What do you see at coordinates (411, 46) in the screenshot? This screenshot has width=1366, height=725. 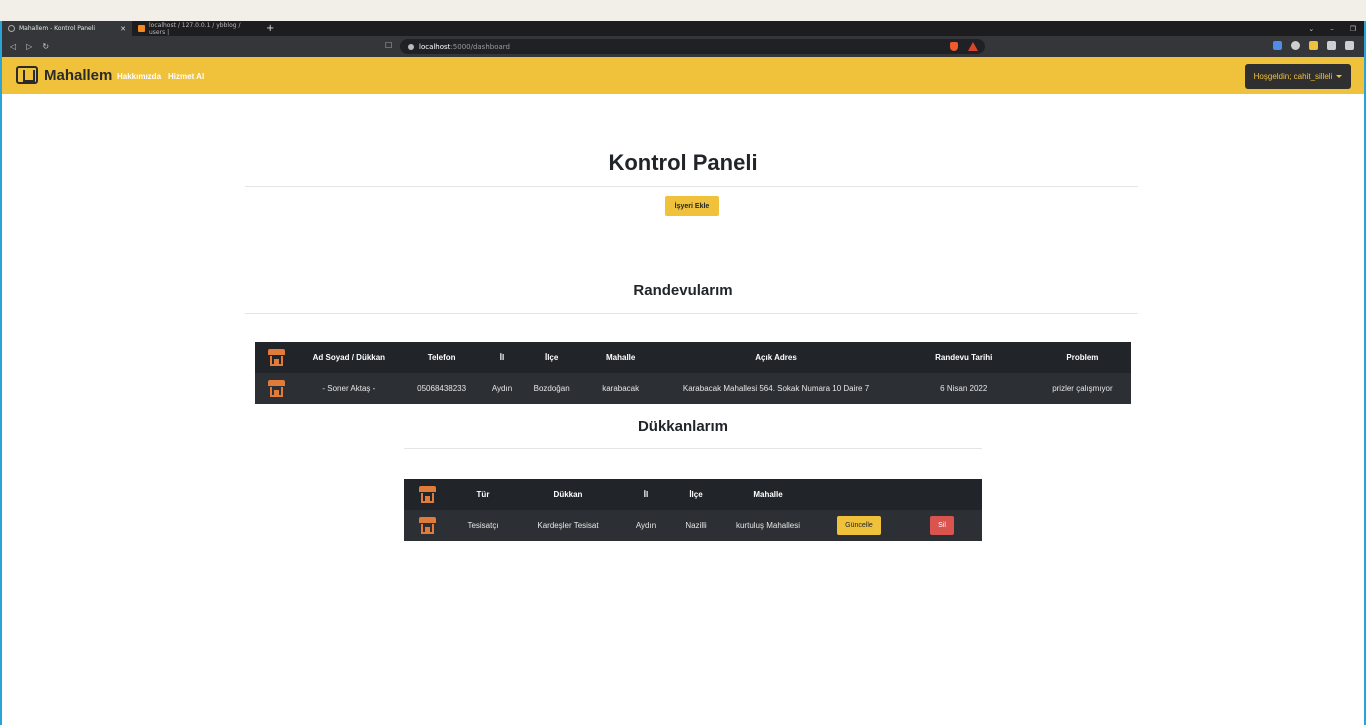 I see `site-info-icon` at bounding box center [411, 46].